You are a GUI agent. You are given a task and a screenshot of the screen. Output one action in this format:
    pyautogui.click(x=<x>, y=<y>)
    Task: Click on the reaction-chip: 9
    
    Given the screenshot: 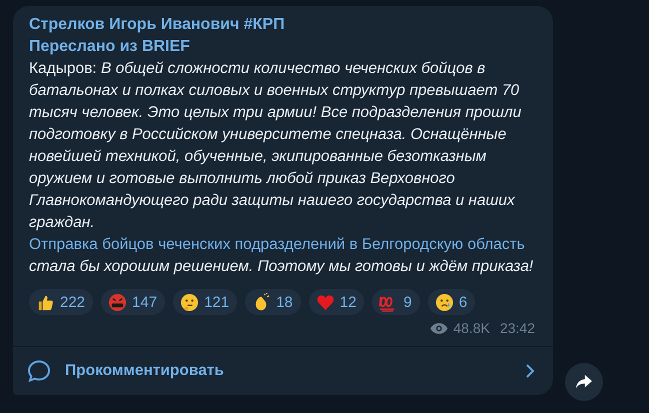 What is the action you would take?
    pyautogui.click(x=396, y=302)
    